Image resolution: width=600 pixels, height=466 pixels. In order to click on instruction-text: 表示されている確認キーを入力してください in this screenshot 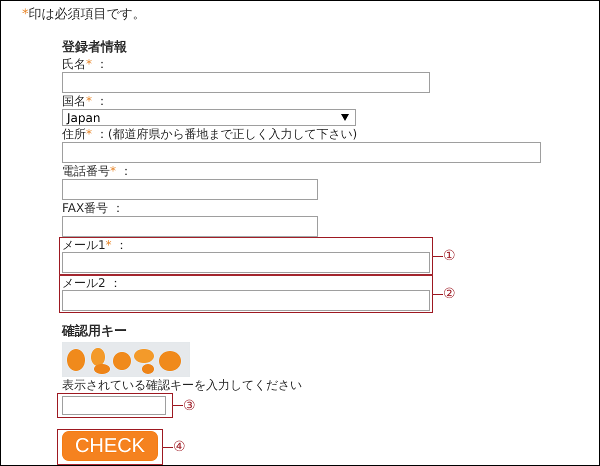, I will do `click(182, 385)`.